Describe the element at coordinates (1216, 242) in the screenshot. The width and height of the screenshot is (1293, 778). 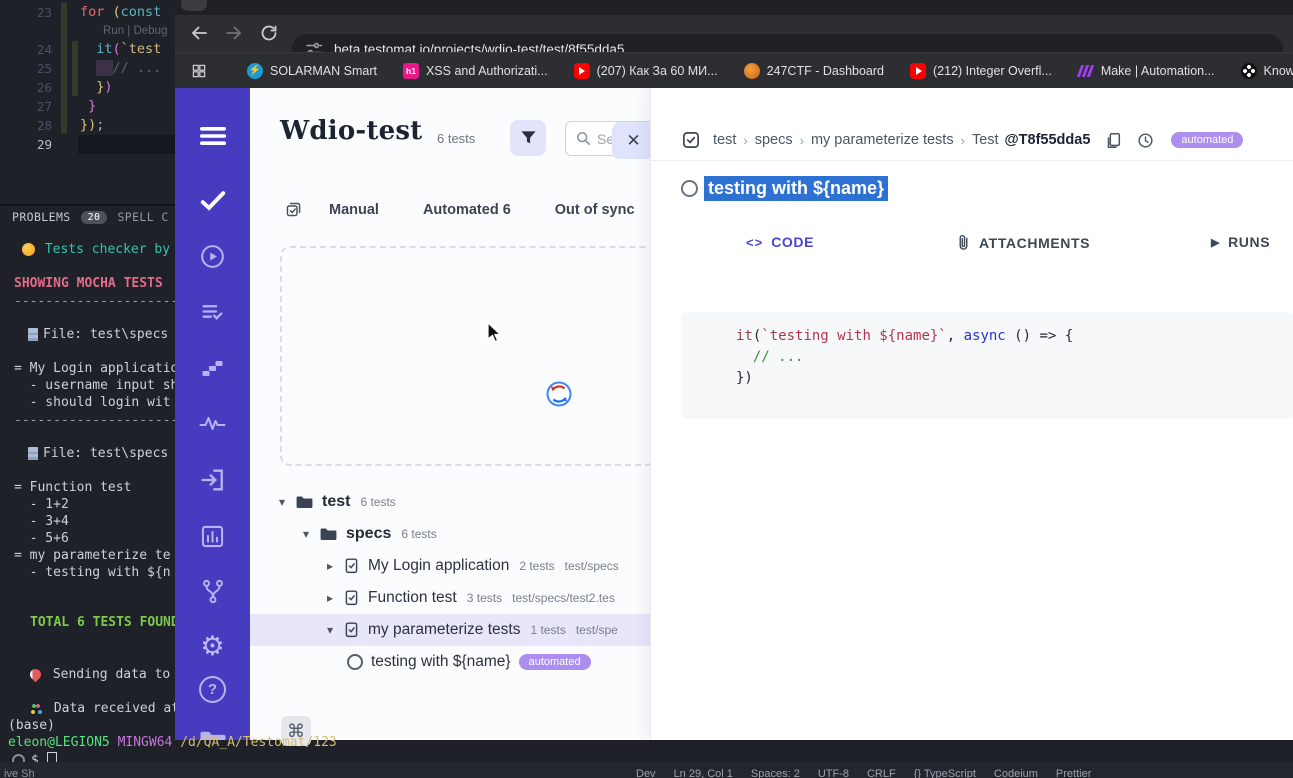
I see `play-icon: ▶` at that location.